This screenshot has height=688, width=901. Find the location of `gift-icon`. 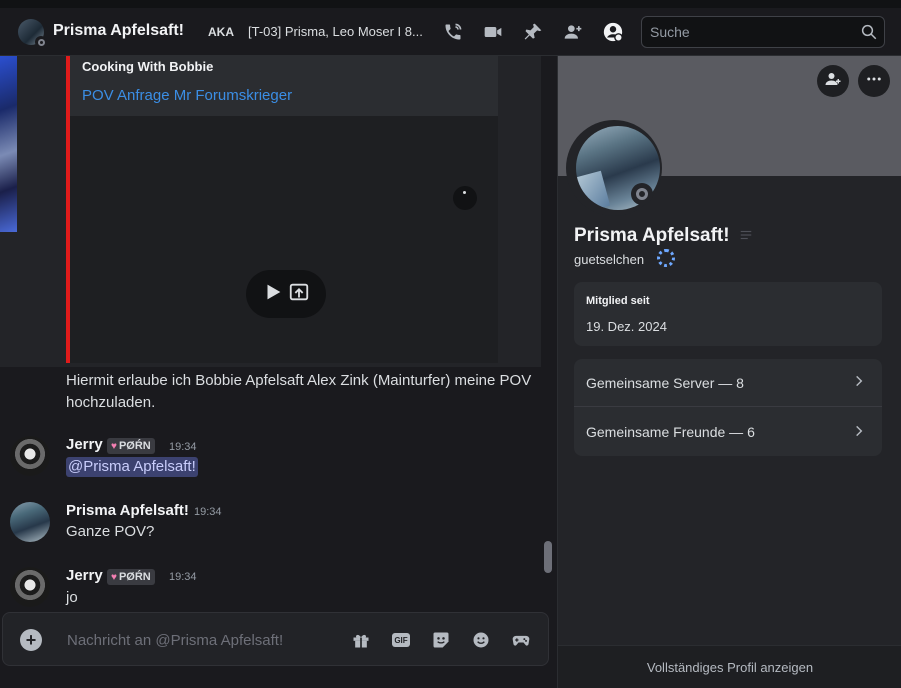

gift-icon is located at coordinates (361, 640).